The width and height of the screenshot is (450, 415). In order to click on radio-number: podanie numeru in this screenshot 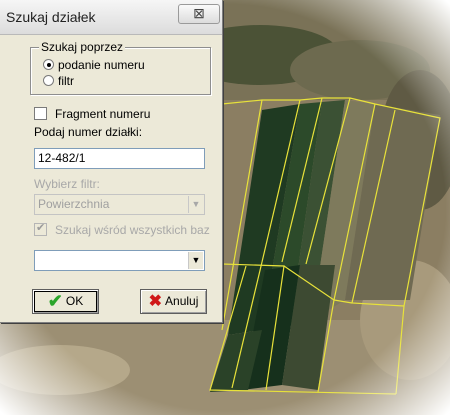, I will do `click(94, 65)`.